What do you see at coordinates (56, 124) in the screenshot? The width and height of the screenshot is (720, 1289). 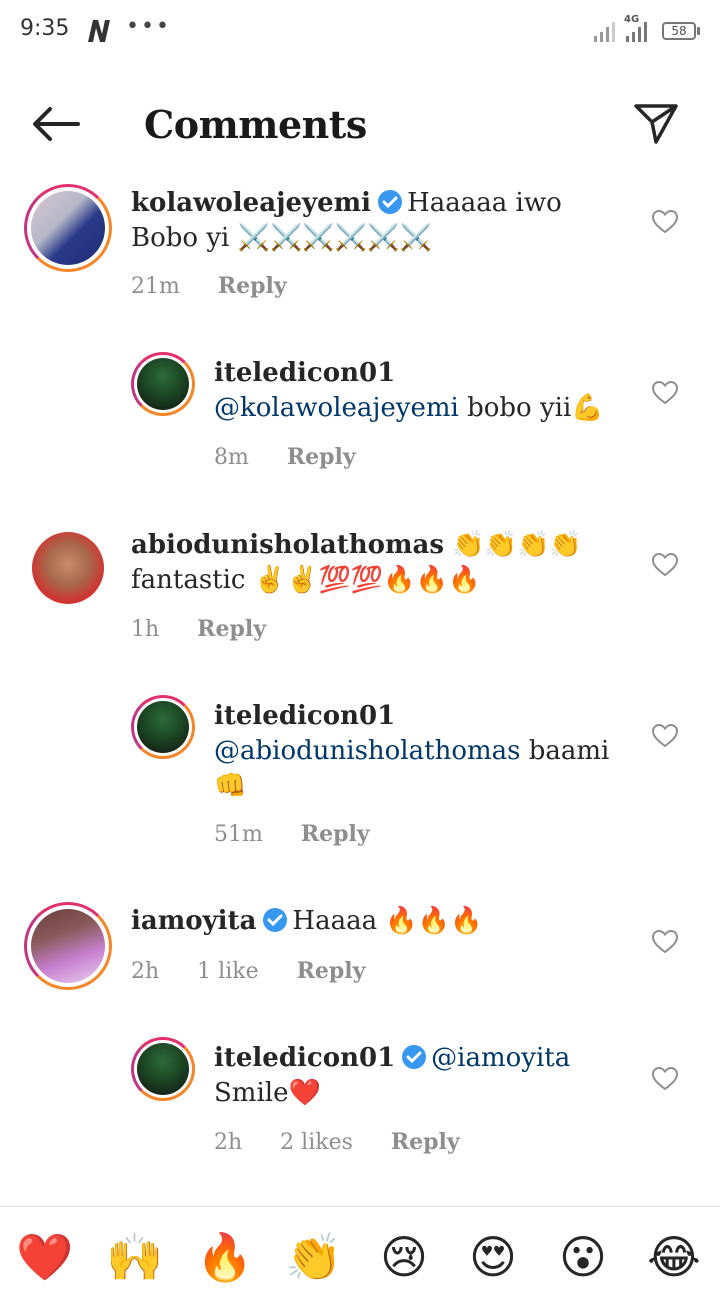 I see `back-arrow-icon` at bounding box center [56, 124].